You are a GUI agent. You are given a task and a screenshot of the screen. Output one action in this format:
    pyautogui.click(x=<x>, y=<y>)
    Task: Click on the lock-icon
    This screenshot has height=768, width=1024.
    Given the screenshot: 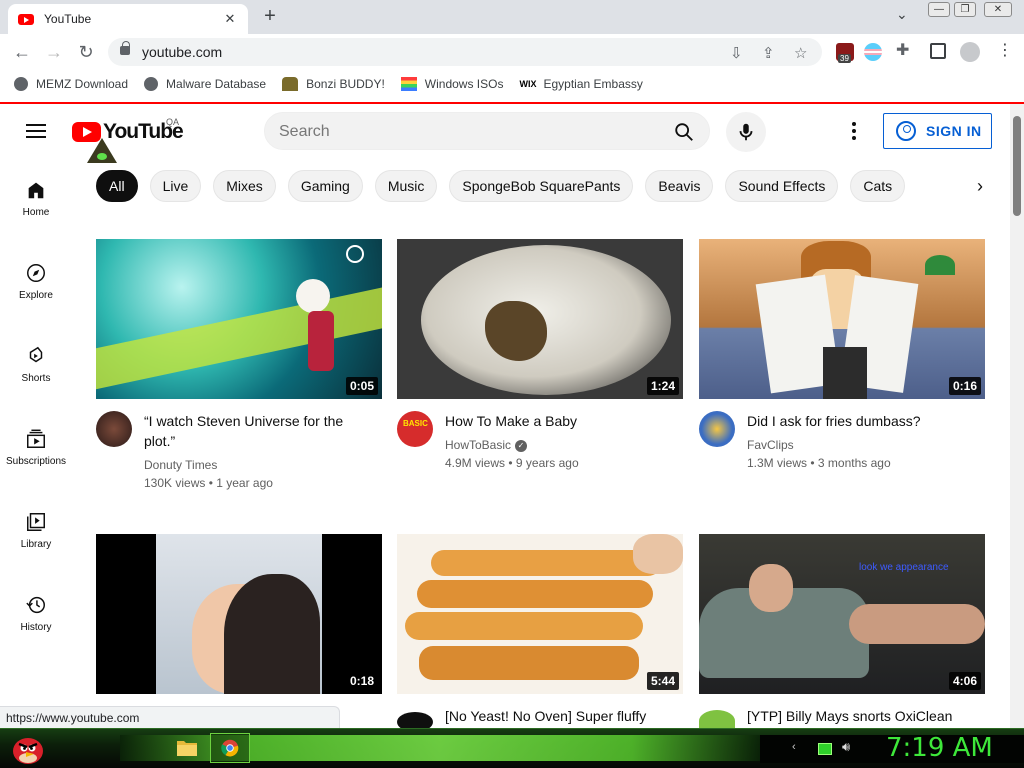 What is the action you would take?
    pyautogui.click(x=125, y=48)
    